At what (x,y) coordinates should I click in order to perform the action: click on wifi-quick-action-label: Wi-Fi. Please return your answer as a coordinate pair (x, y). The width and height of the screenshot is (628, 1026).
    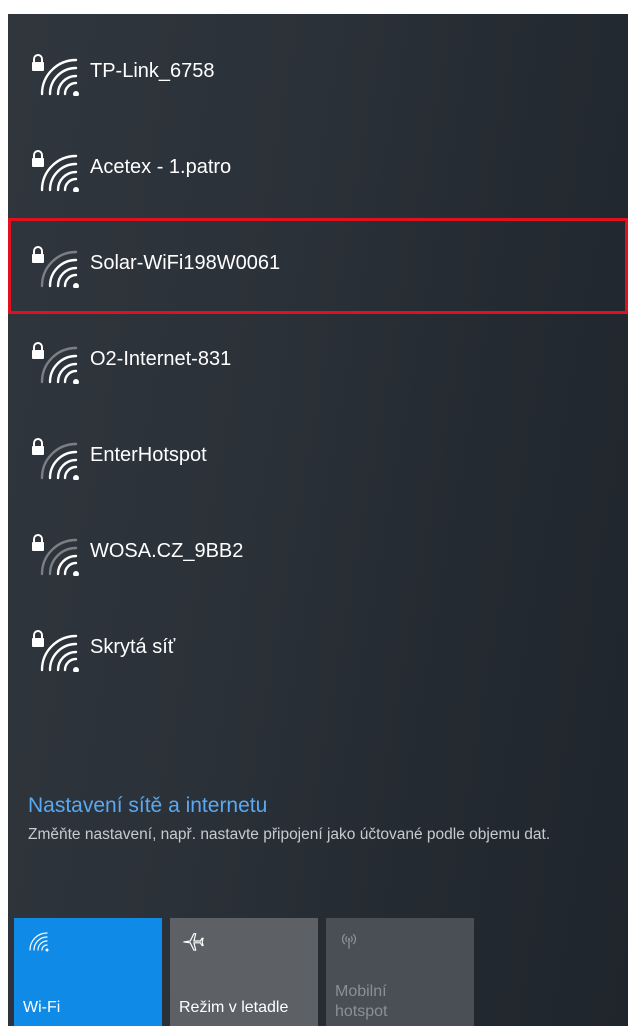
    Looking at the image, I should click on (42, 1007).